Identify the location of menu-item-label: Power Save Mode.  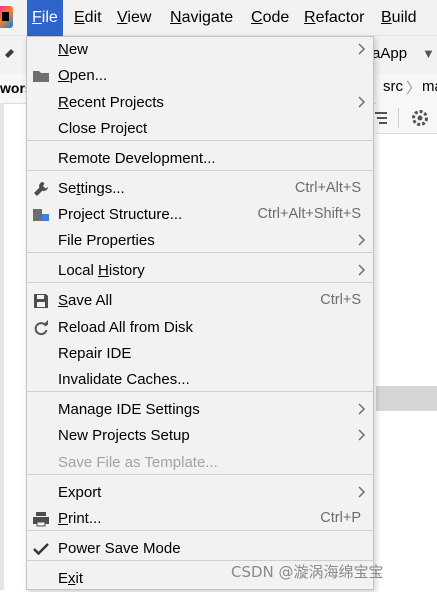
(119, 548).